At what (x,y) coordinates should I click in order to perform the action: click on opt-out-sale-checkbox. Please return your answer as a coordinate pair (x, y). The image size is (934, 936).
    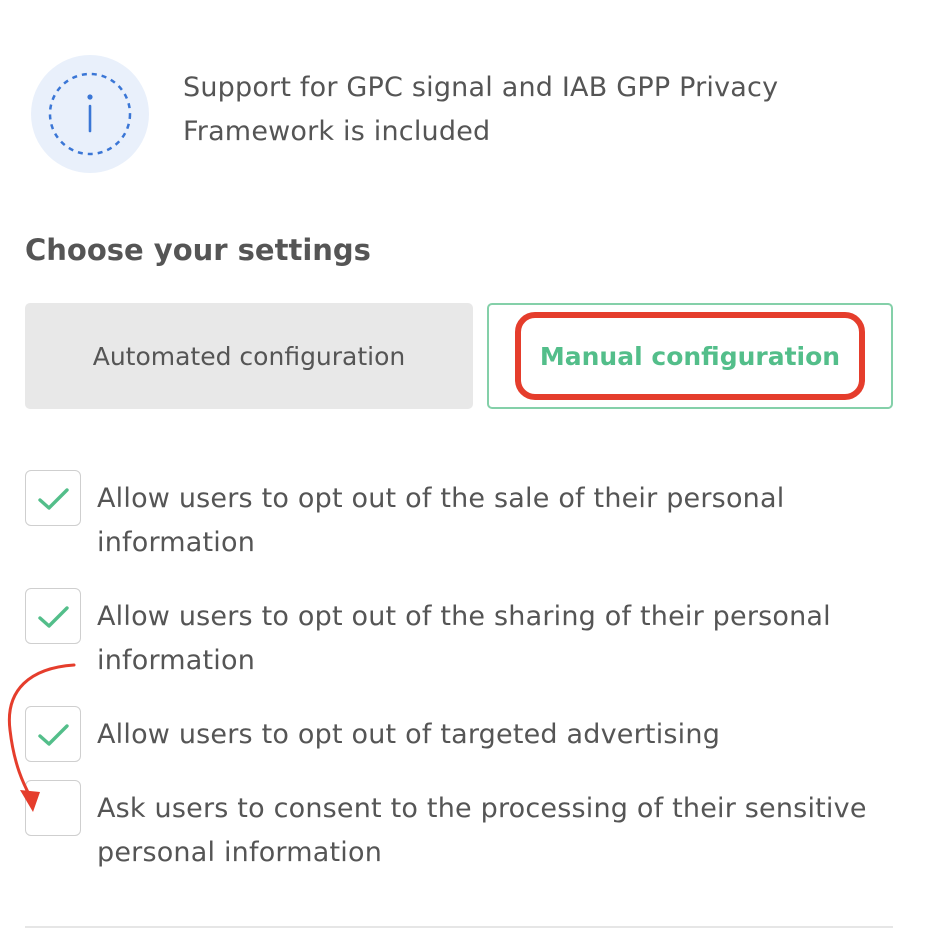
    Looking at the image, I should click on (53, 498).